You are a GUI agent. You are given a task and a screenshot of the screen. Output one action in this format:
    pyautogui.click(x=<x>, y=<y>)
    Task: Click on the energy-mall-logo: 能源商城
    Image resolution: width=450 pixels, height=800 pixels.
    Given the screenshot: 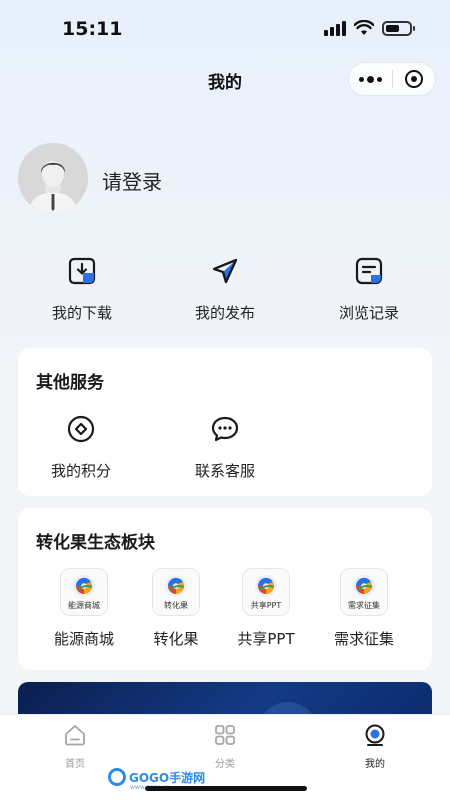 What is the action you would take?
    pyautogui.click(x=84, y=592)
    